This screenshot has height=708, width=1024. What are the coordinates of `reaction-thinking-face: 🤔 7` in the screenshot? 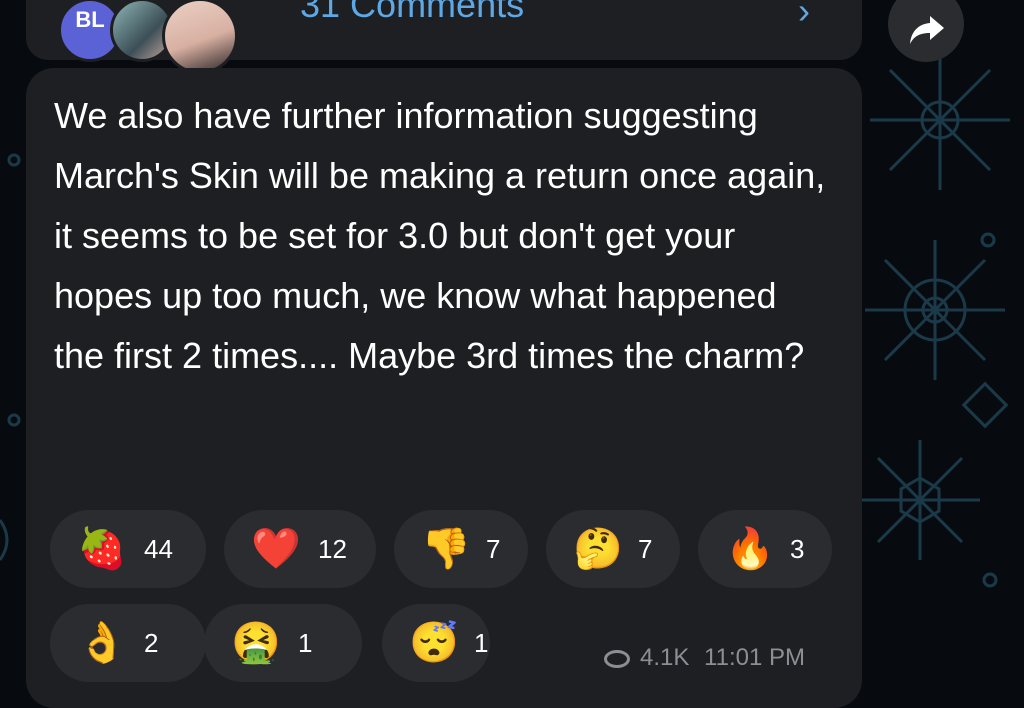 It's located at (613, 549).